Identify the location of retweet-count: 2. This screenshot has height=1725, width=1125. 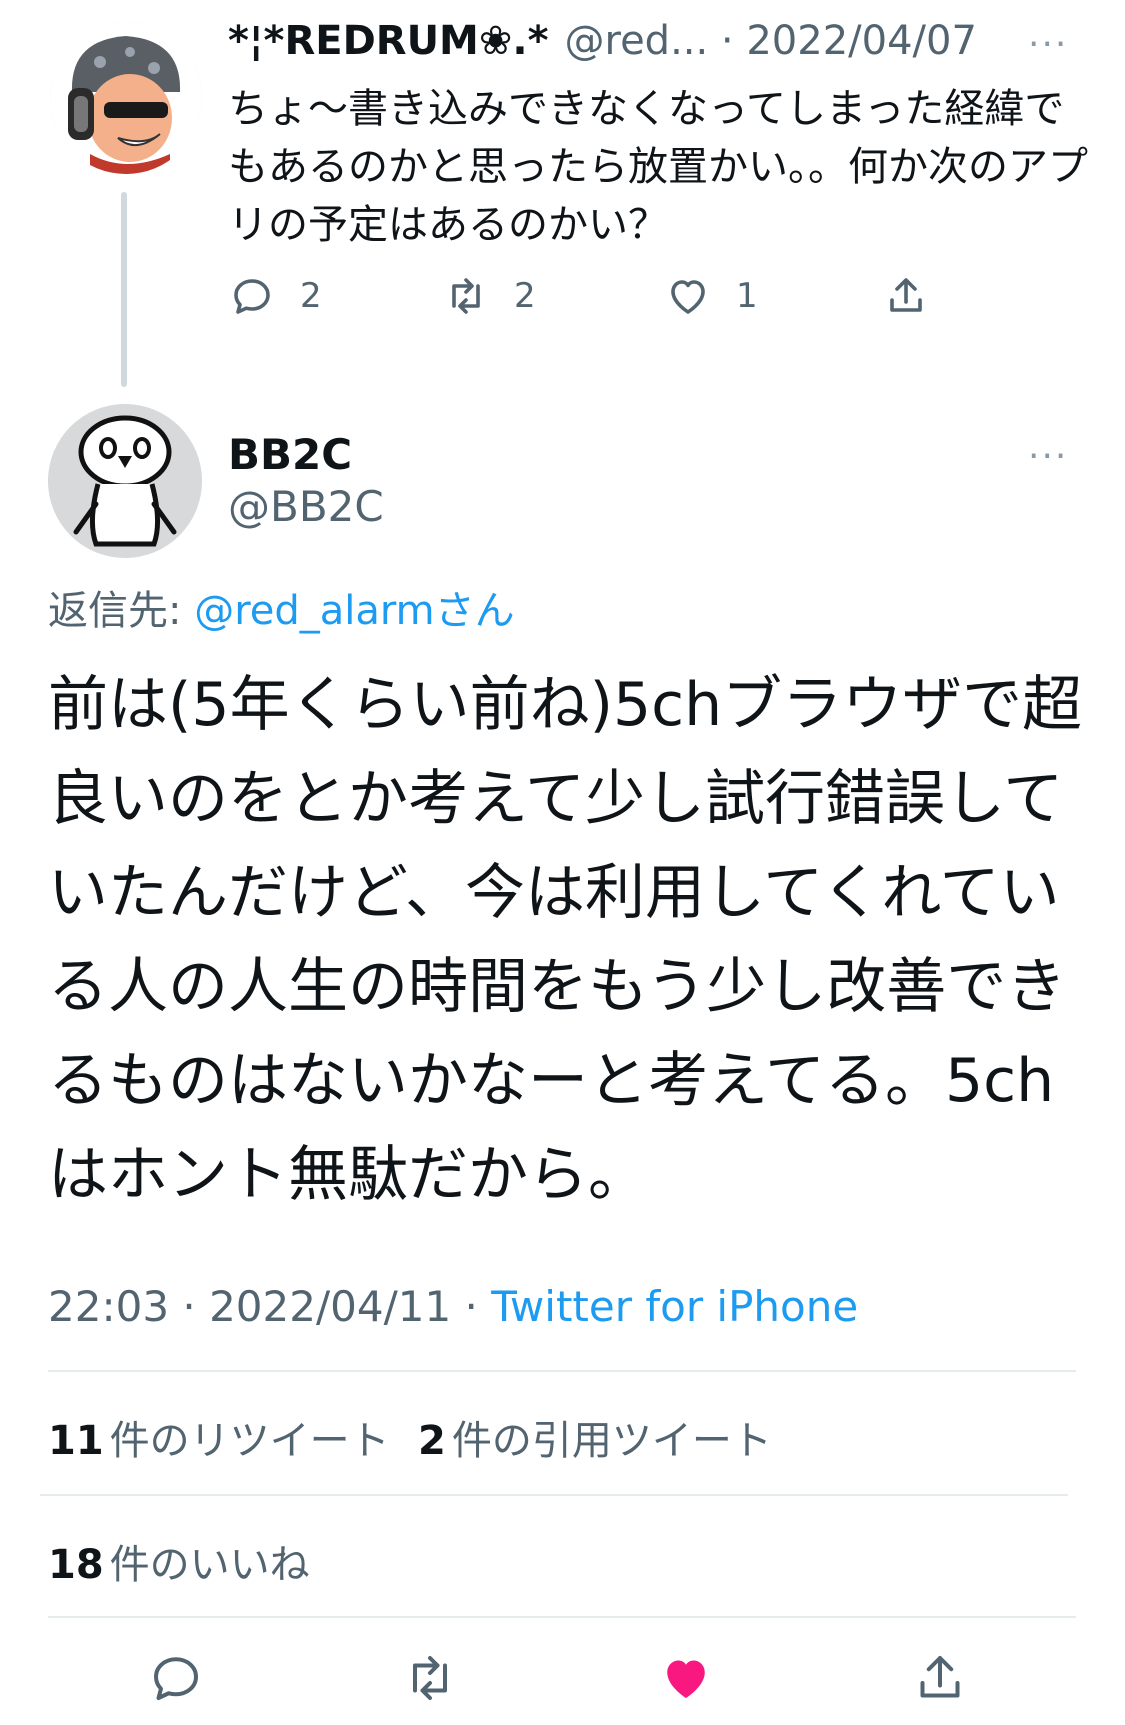
(525, 296).